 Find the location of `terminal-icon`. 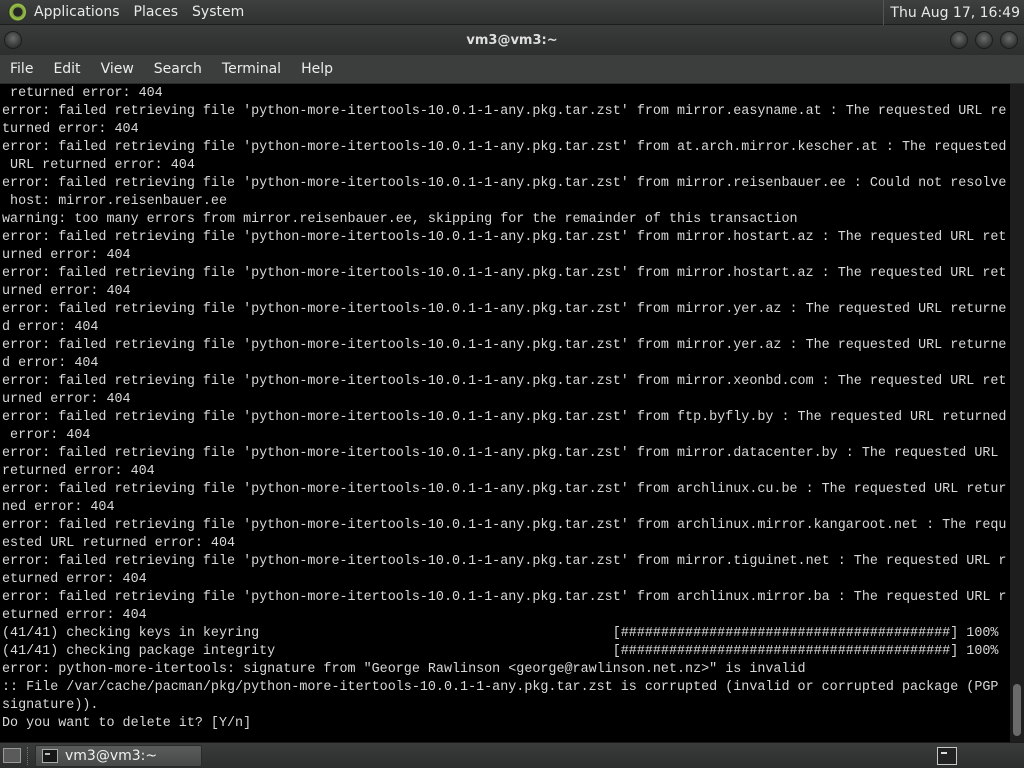

terminal-icon is located at coordinates (50, 756).